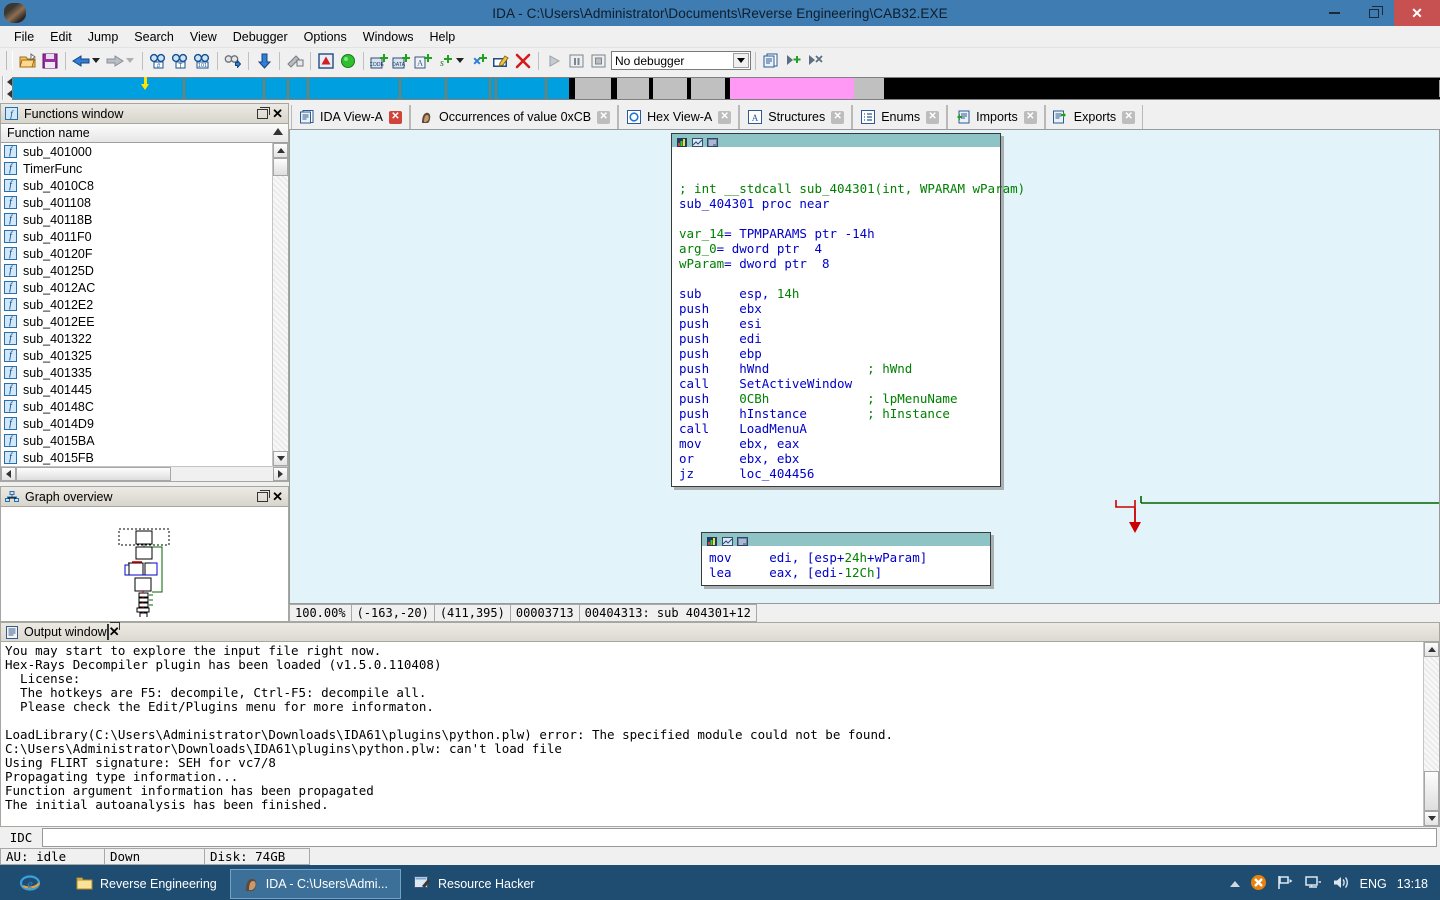 Image resolution: width=1440 pixels, height=900 pixels. What do you see at coordinates (136, 423) in the screenshot?
I see `function-list-item: f sub_4014D9` at bounding box center [136, 423].